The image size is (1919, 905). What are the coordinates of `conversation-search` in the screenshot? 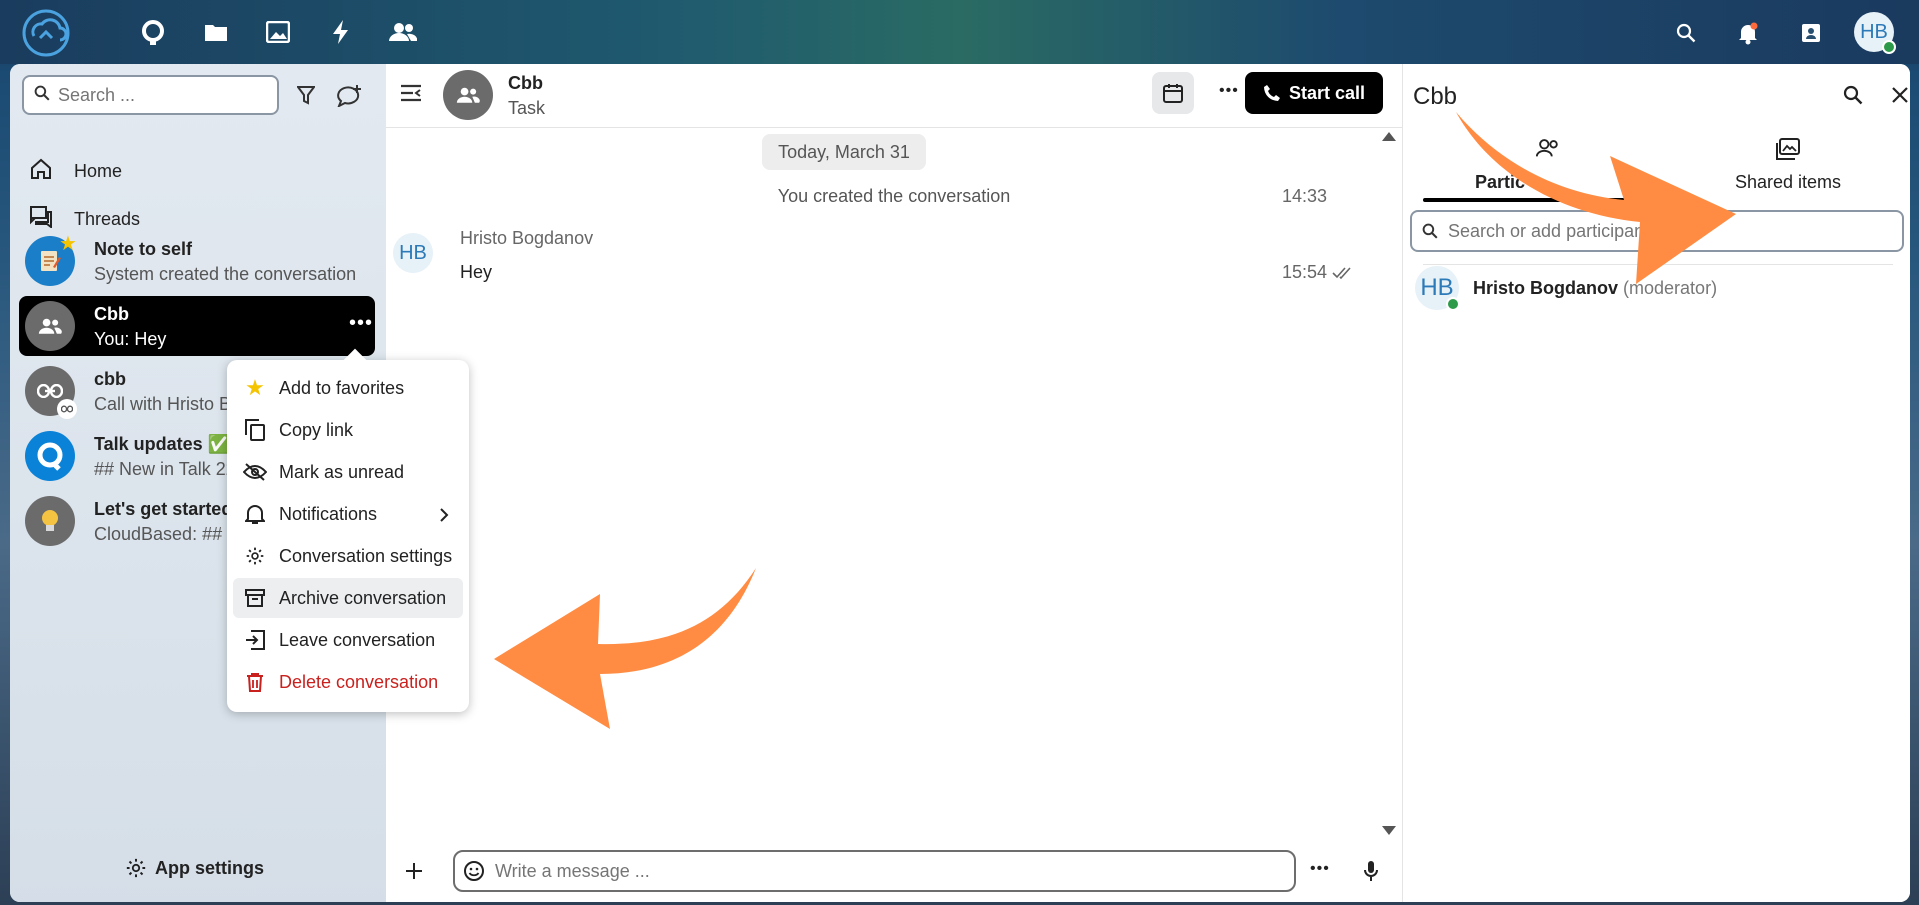 It's located at (150, 95).